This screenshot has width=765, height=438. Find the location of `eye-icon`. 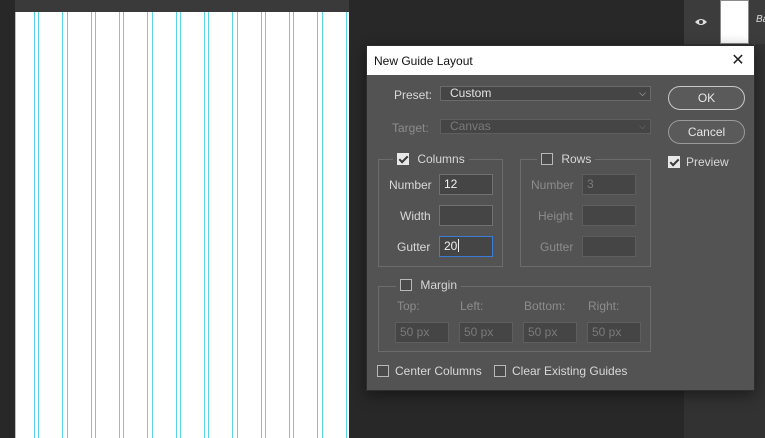

eye-icon is located at coordinates (701, 22).